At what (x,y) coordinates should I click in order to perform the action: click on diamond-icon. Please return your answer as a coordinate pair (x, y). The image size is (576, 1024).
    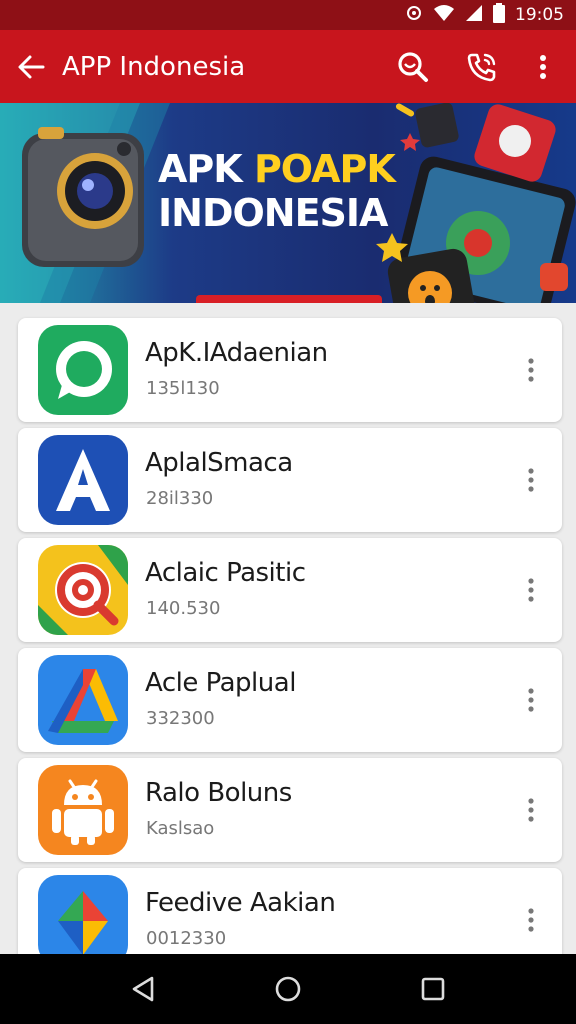
    Looking at the image, I should click on (83, 920).